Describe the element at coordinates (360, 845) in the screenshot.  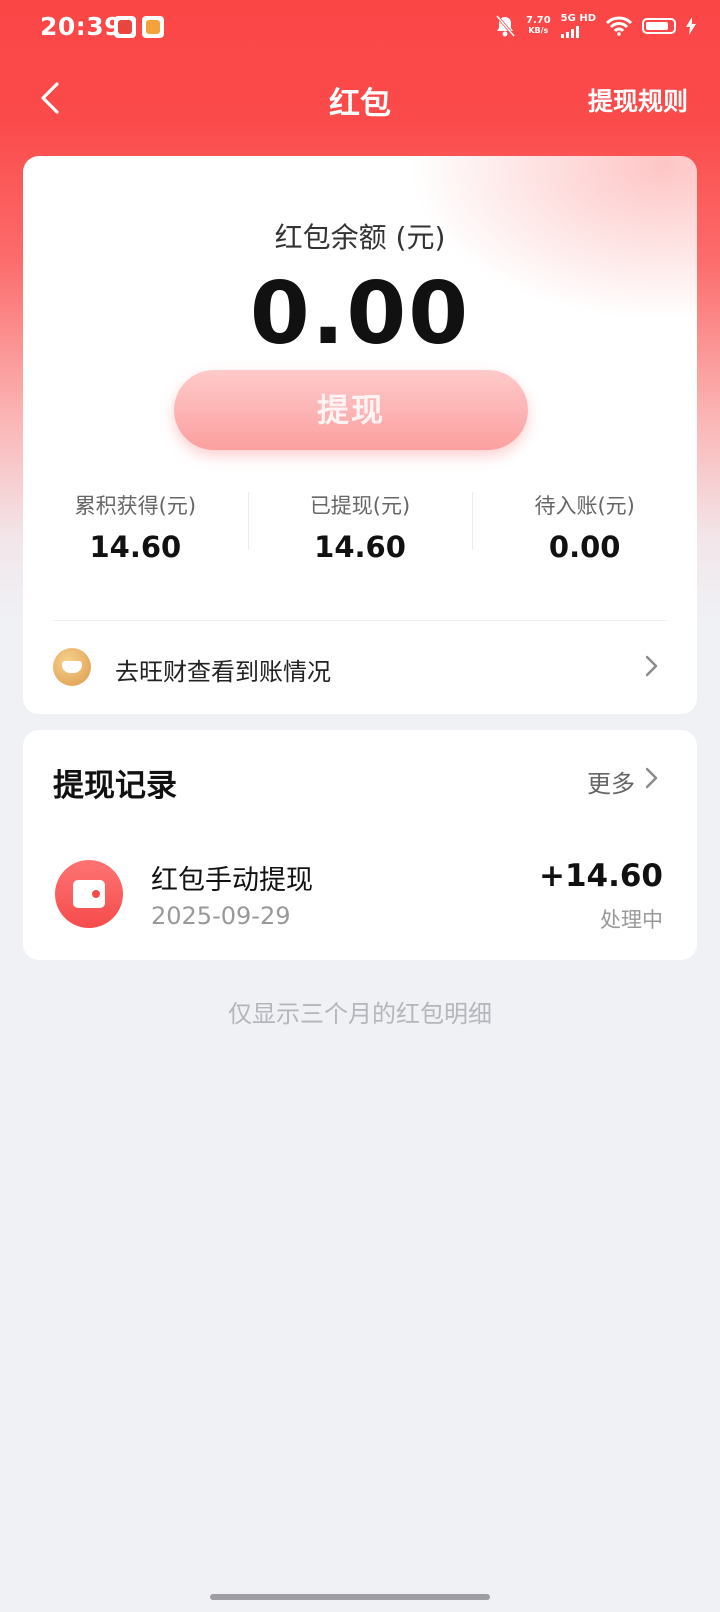
I see `withdraw-records-card: 提现记录 更多 红包手动提现 2025-09-29 +14.60 处理中` at that location.